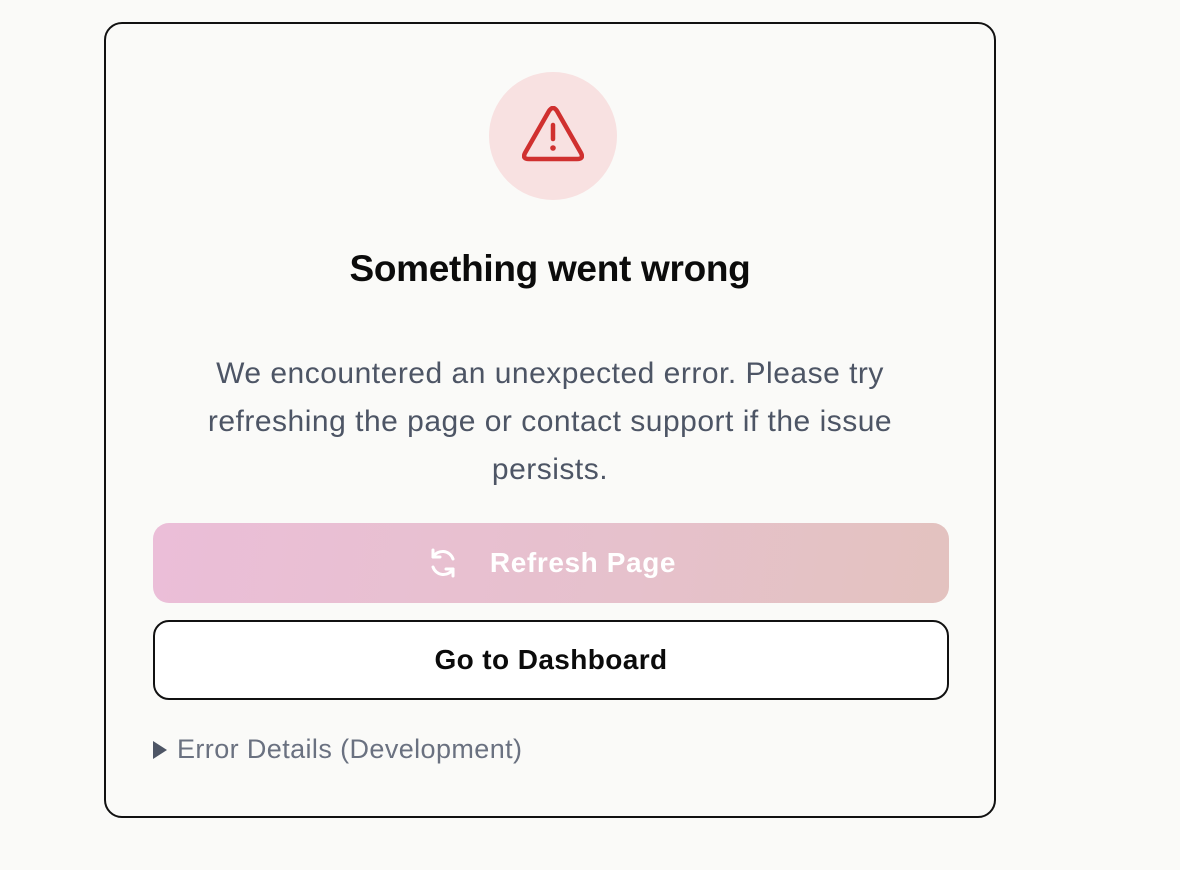 Image resolution: width=1180 pixels, height=870 pixels. I want to click on error-details-label: Error Details (Development), so click(350, 749).